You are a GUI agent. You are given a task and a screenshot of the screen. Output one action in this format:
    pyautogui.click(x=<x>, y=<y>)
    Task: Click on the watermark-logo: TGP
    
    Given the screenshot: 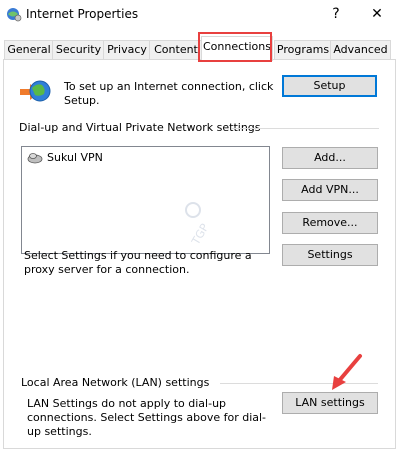 What is the action you would take?
    pyautogui.click(x=197, y=225)
    